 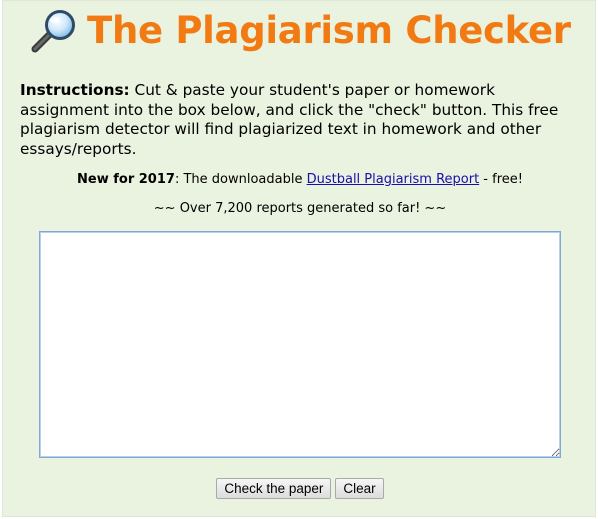 What do you see at coordinates (359, 488) in the screenshot?
I see `clear-button: Clear` at bounding box center [359, 488].